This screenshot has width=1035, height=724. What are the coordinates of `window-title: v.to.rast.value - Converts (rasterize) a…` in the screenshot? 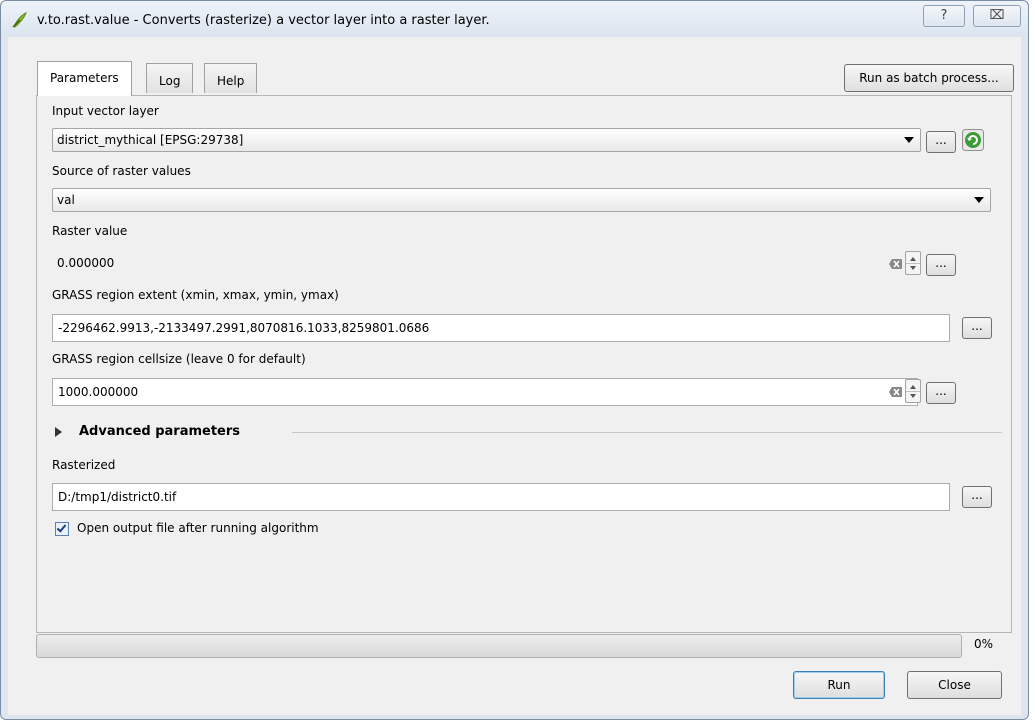 It's located at (263, 20).